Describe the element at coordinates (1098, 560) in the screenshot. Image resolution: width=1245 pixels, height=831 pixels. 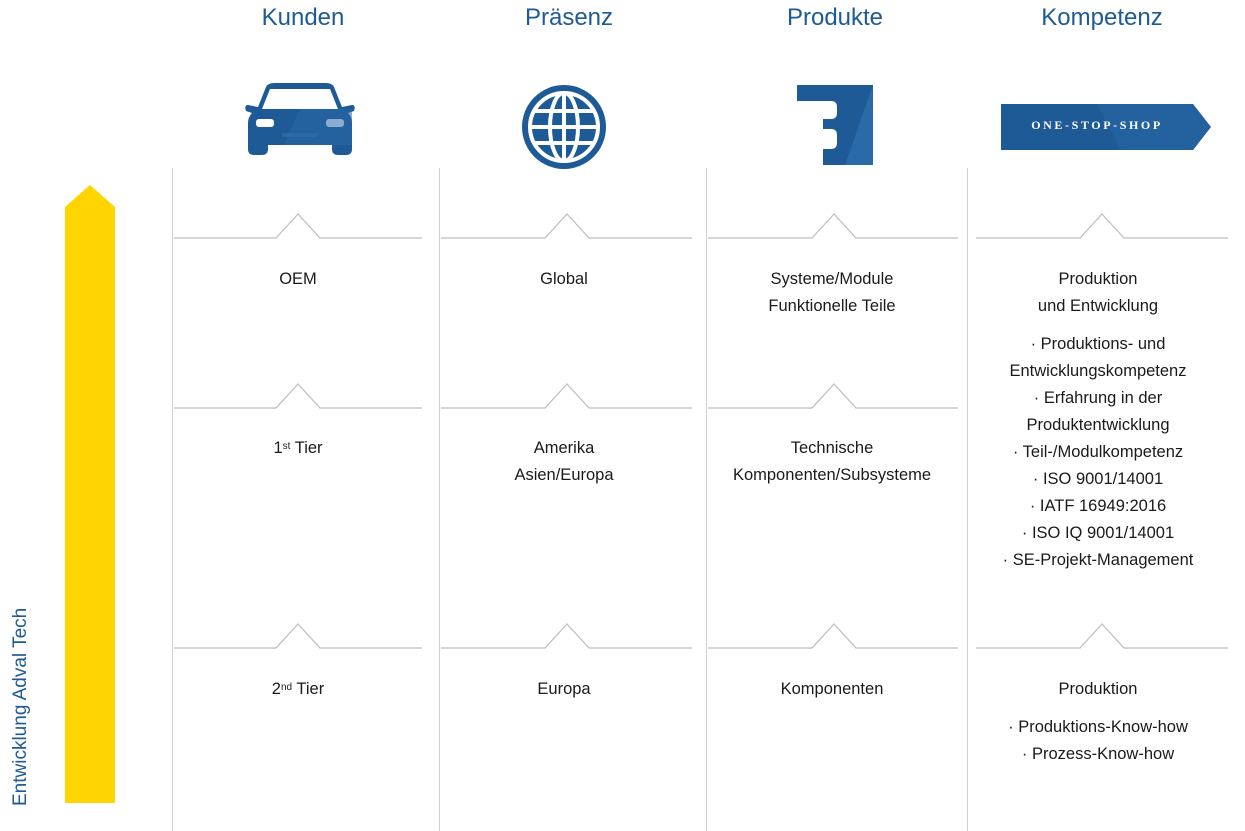
I see `list-item: · SE-Projekt-Management` at that location.